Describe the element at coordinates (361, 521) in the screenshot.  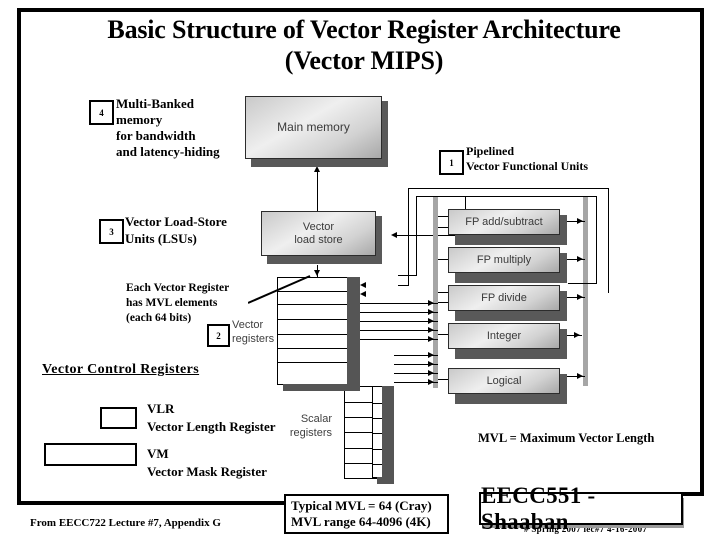
I see `typical-mvl-line-2: MVL range 64-4096 (4K)` at that location.